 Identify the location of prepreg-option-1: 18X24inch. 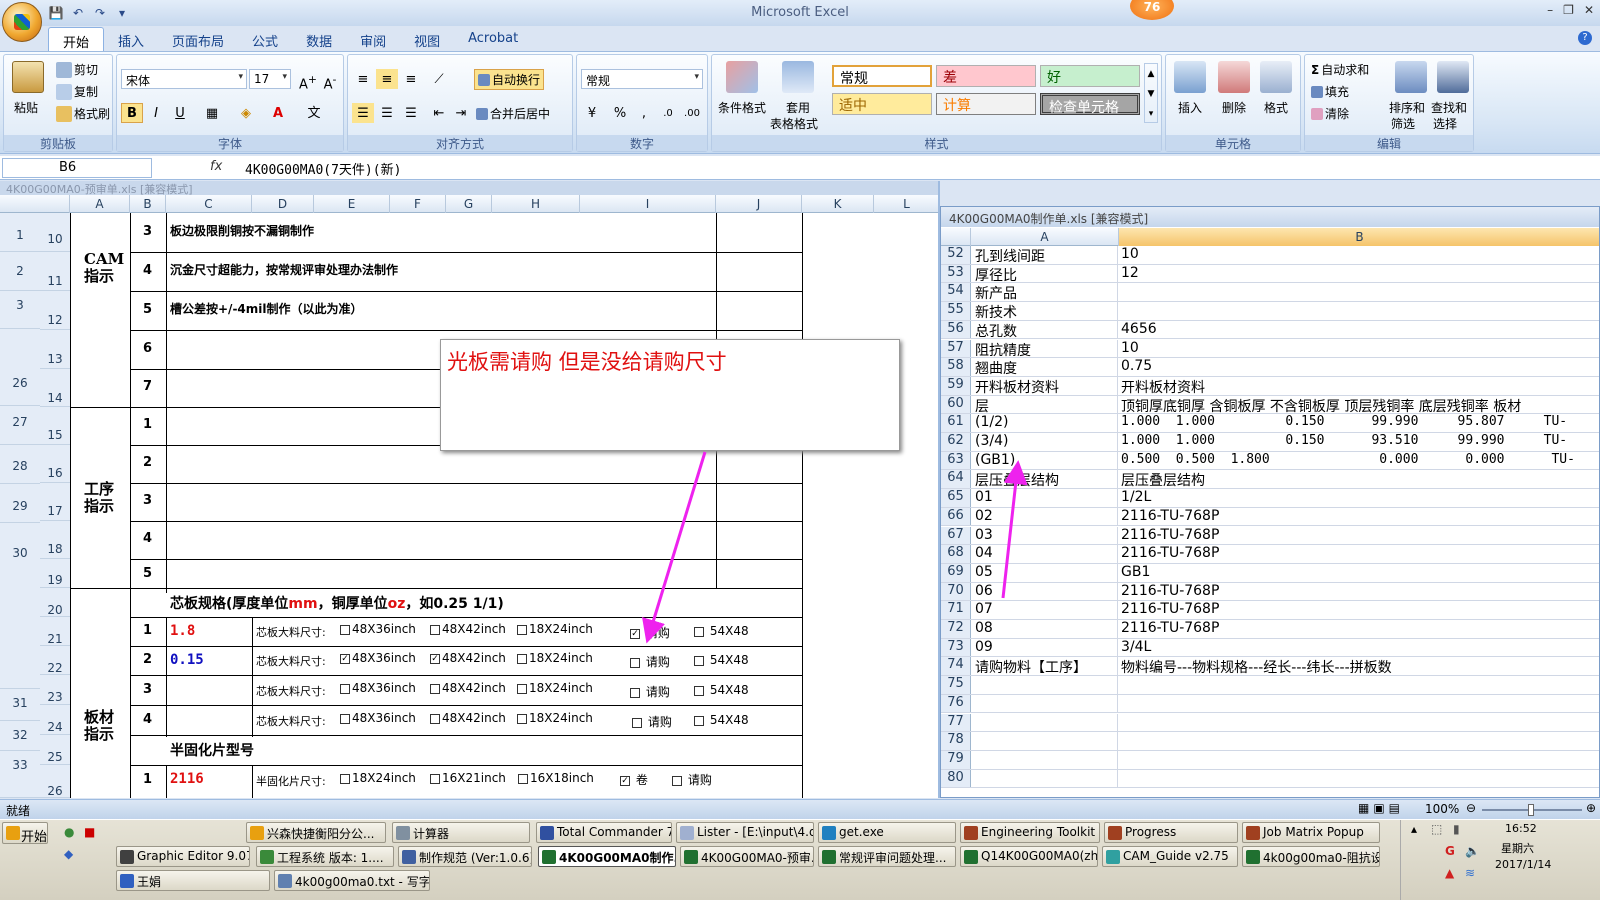
(378, 778).